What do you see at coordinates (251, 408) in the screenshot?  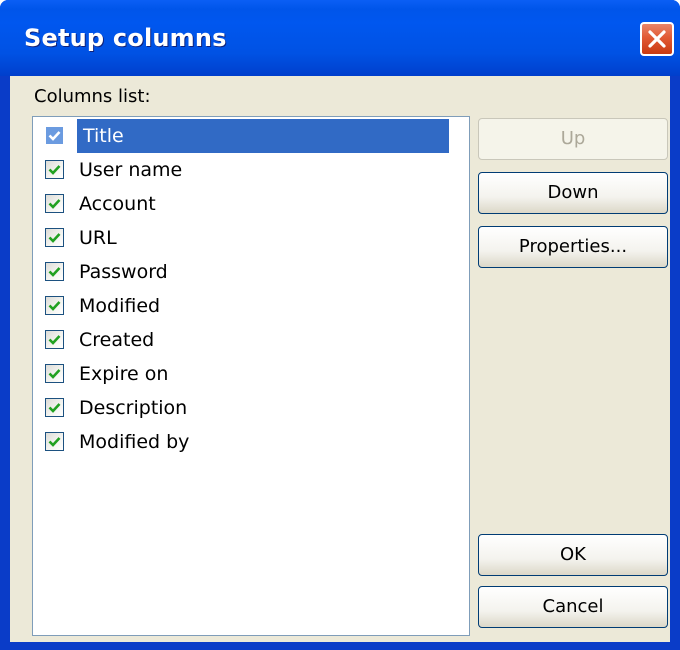 I see `list-item: Description` at bounding box center [251, 408].